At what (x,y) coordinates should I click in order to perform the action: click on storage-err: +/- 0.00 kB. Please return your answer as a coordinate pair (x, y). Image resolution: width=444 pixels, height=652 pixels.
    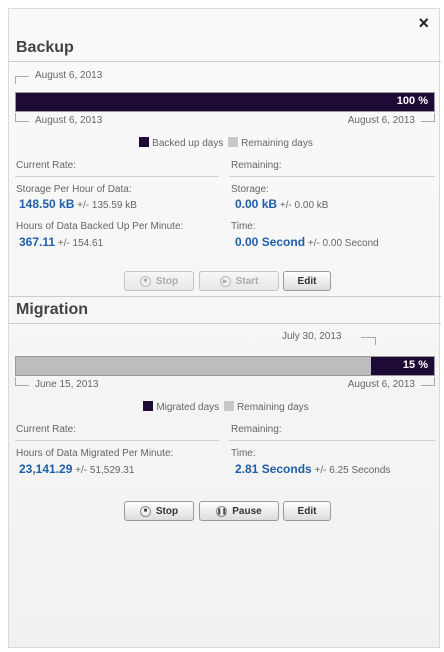
    Looking at the image, I should click on (304, 205).